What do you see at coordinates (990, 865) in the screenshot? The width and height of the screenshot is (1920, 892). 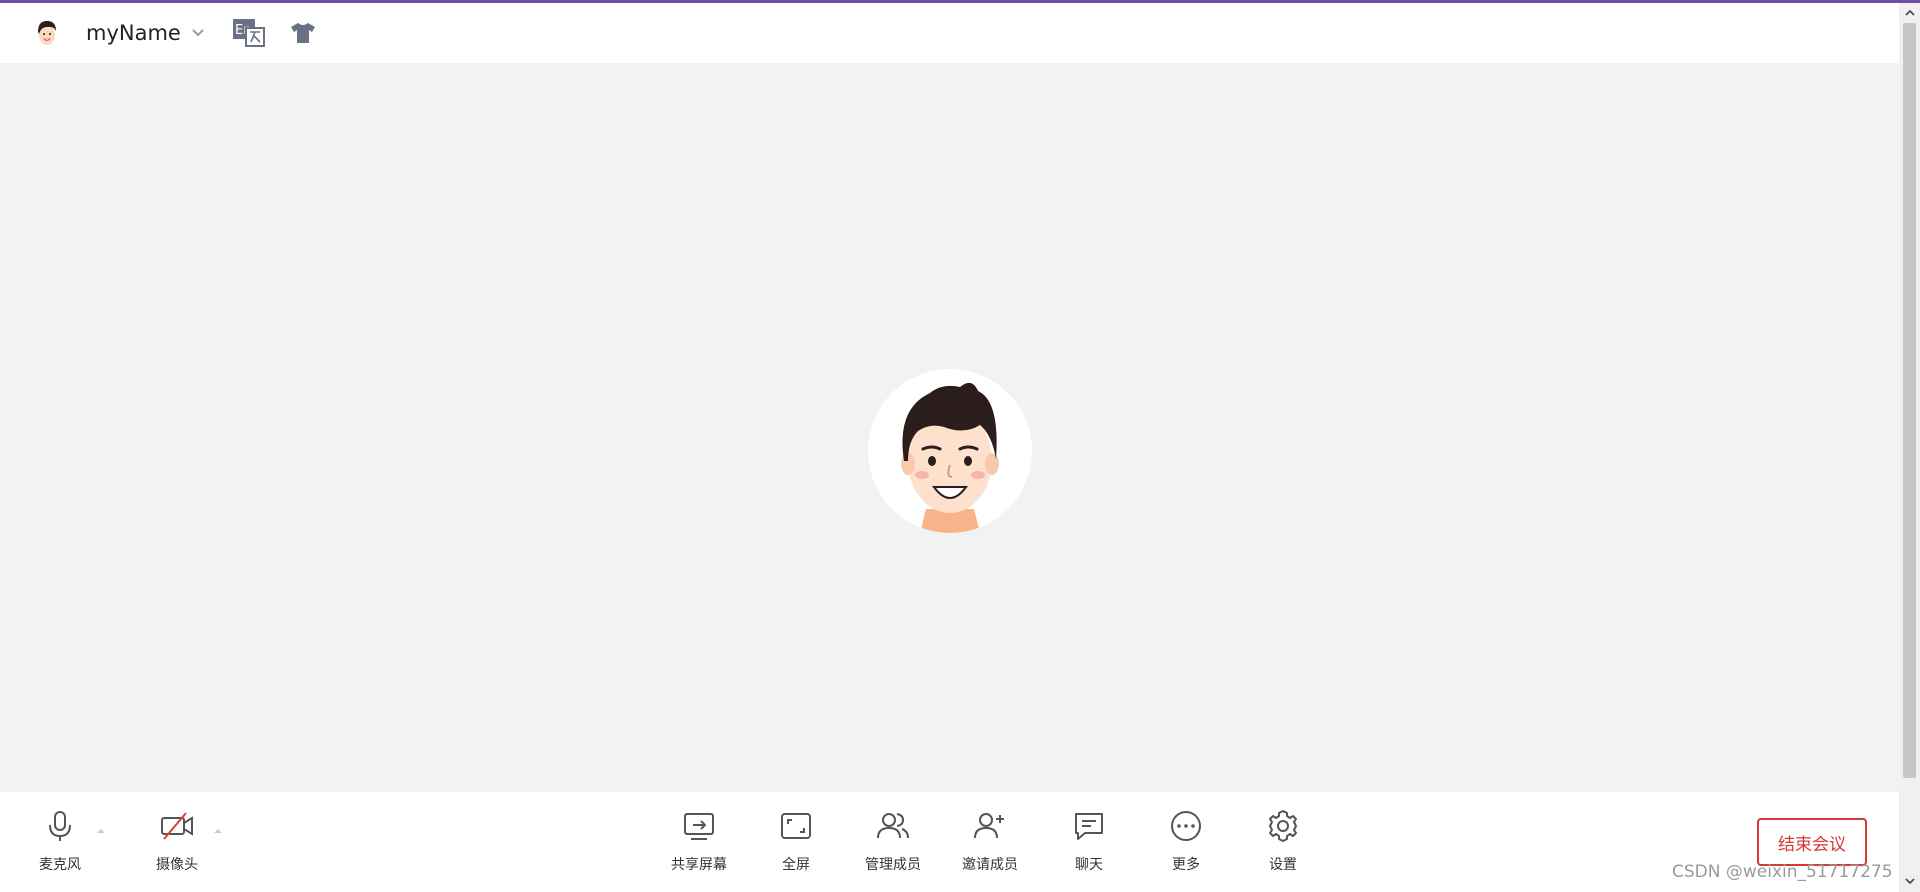 I see `invite-members-label: 邀请成员` at bounding box center [990, 865].